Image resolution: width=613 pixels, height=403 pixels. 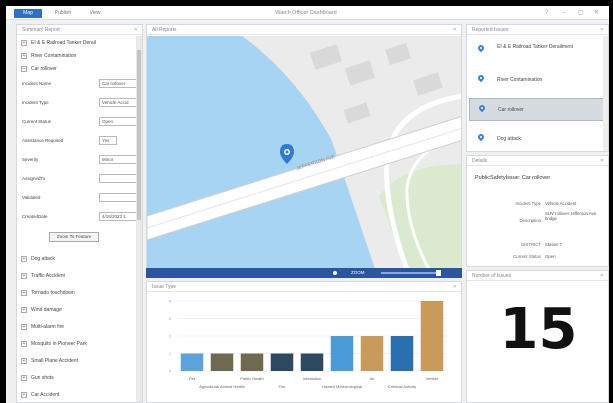 I want to click on field-label: Validated, so click(x=31, y=197).